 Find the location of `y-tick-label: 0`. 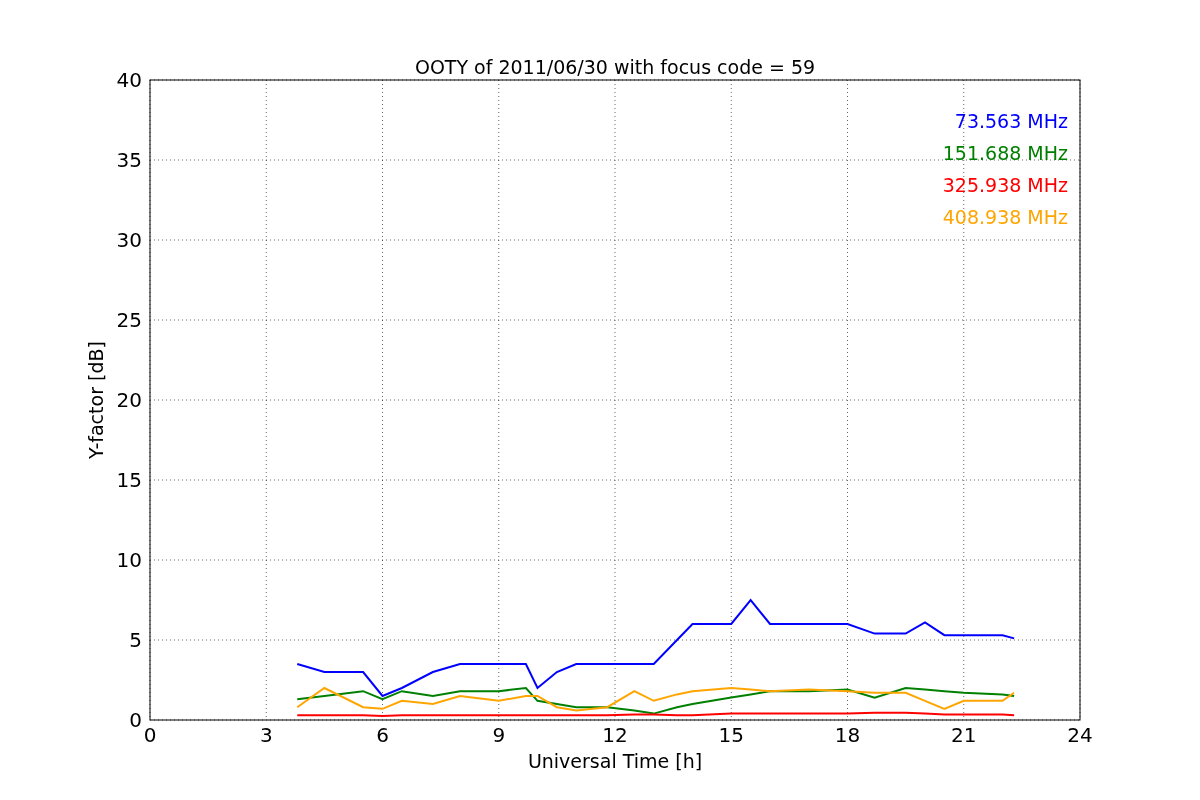

y-tick-label: 0 is located at coordinates (135, 720).